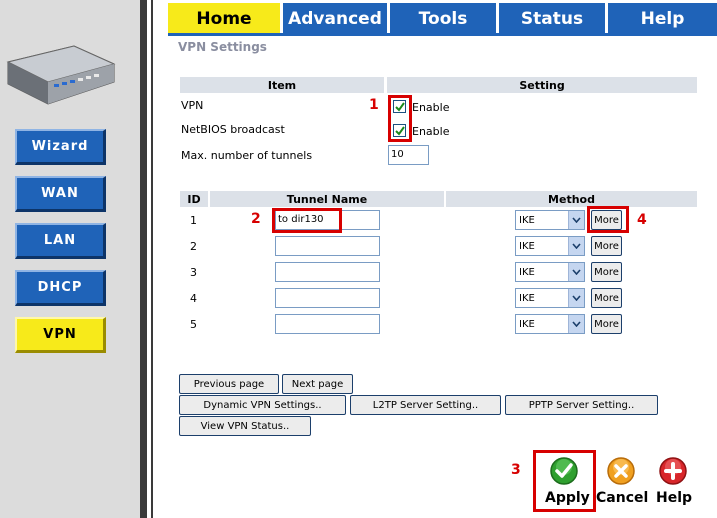 This screenshot has width=717, height=518. I want to click on sidebar-divider, so click(143, 259).